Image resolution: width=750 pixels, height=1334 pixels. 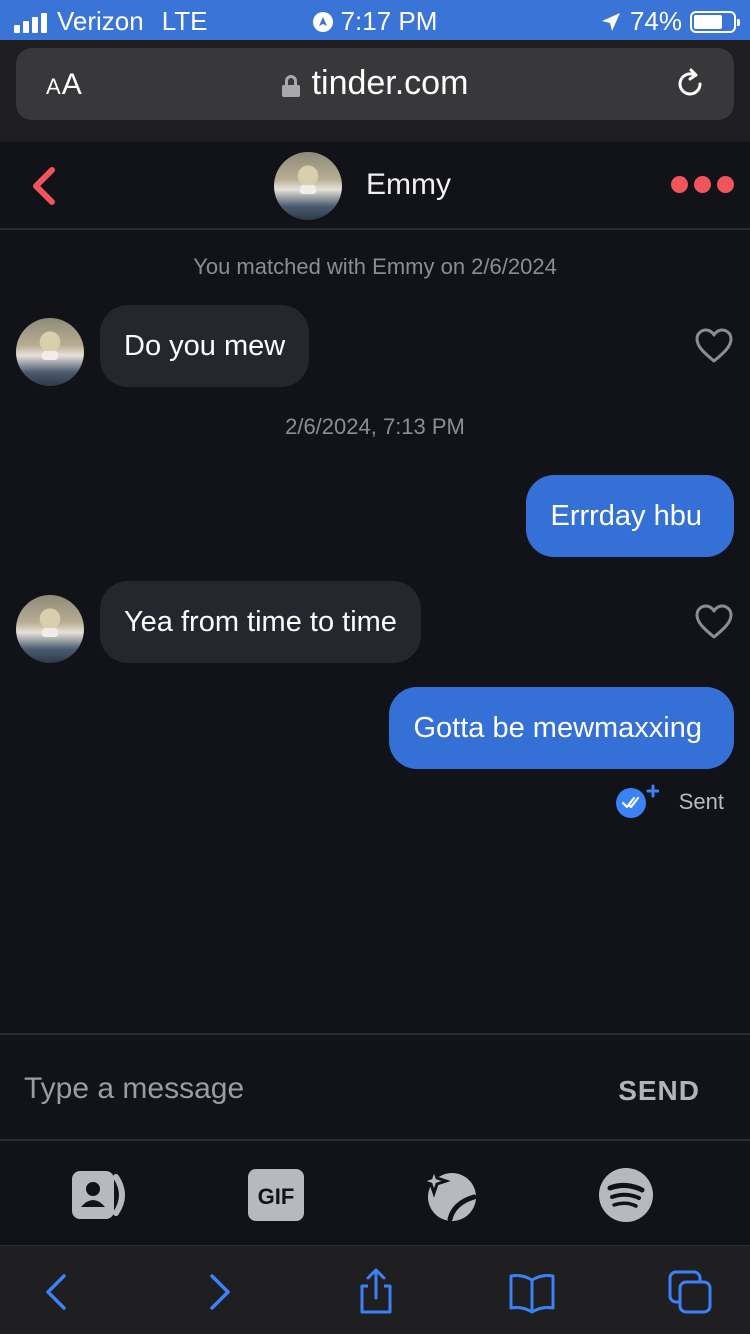 I want to click on incoming-message-bubble: Do you mew, so click(x=205, y=346).